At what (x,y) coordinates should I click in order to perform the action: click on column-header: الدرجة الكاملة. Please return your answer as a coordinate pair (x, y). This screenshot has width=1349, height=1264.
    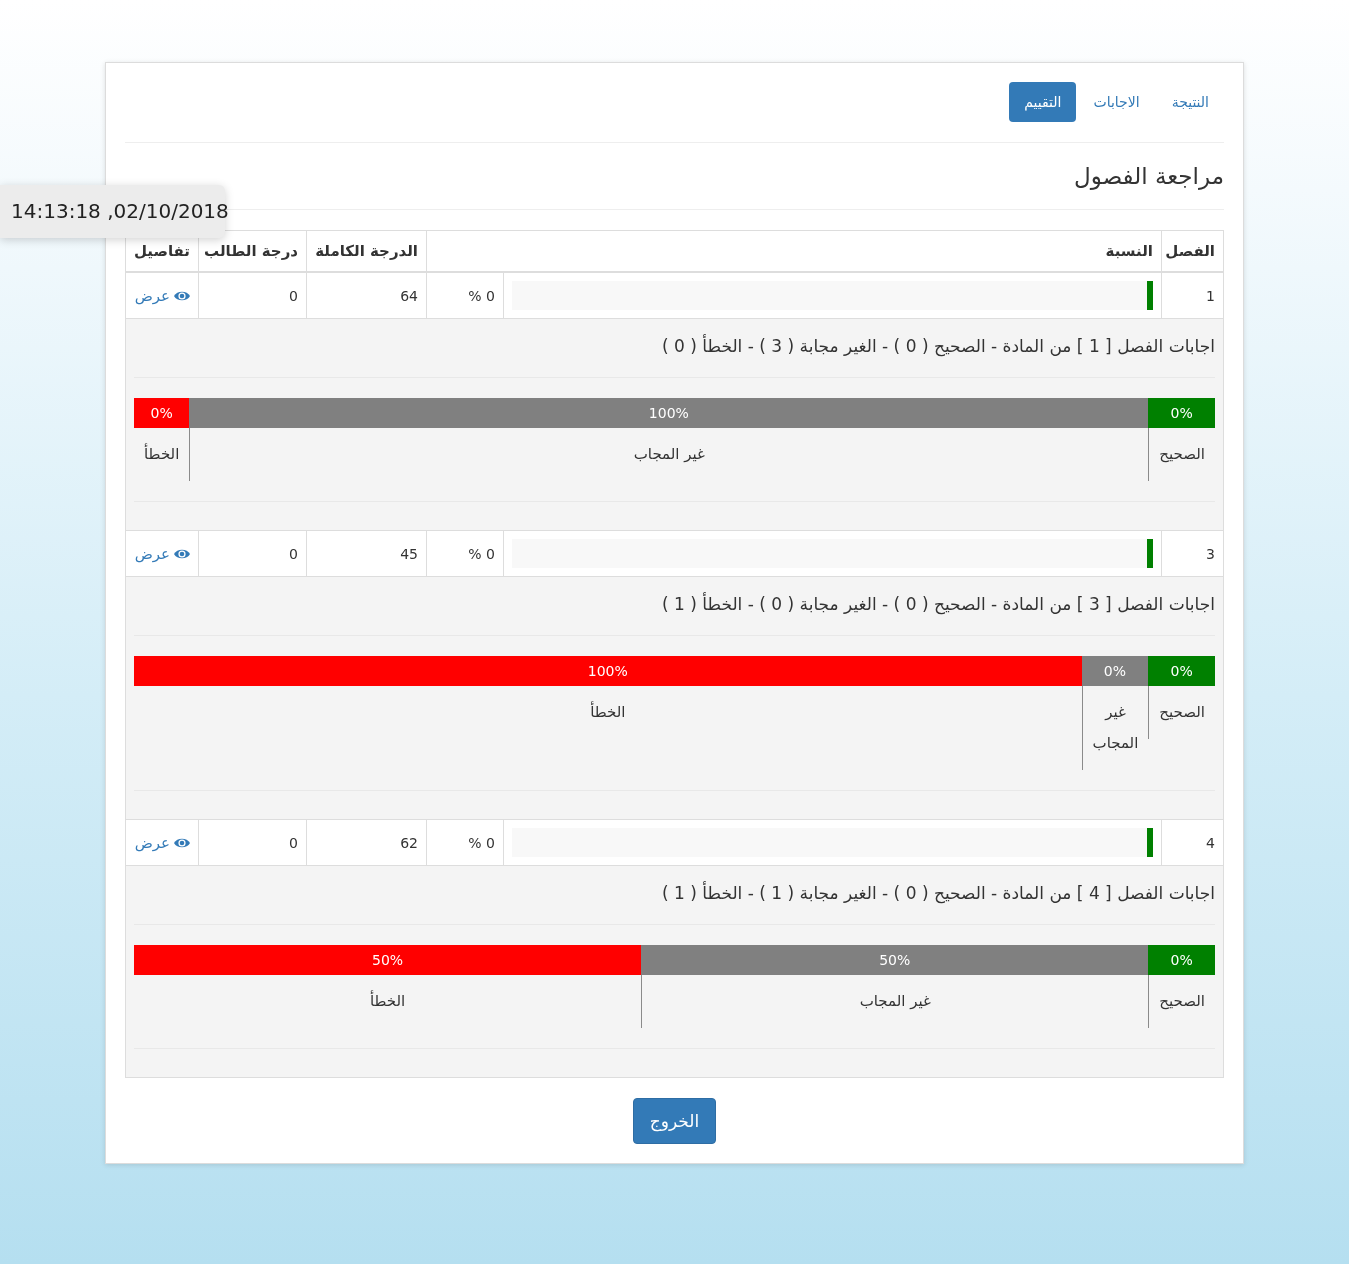
    Looking at the image, I should click on (366, 251).